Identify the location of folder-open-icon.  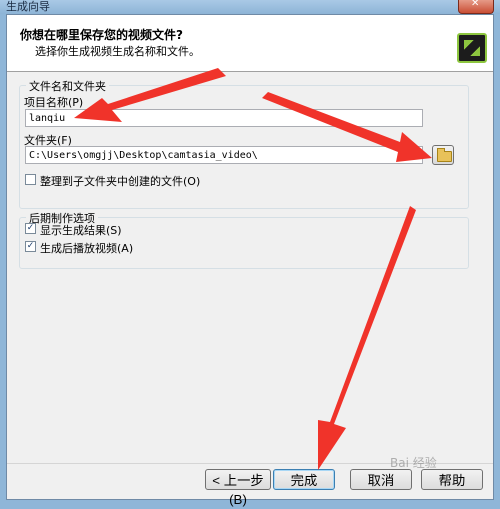
(444, 155).